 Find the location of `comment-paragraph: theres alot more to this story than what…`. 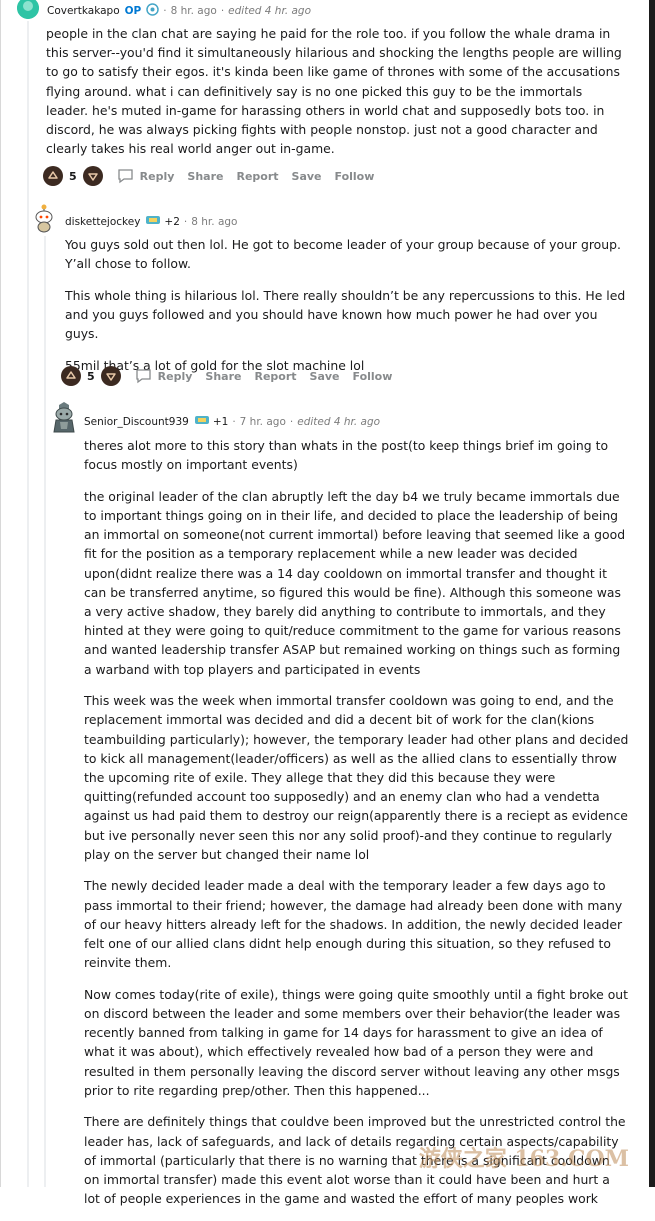

comment-paragraph: theres alot more to this story than what… is located at coordinates (346, 455).